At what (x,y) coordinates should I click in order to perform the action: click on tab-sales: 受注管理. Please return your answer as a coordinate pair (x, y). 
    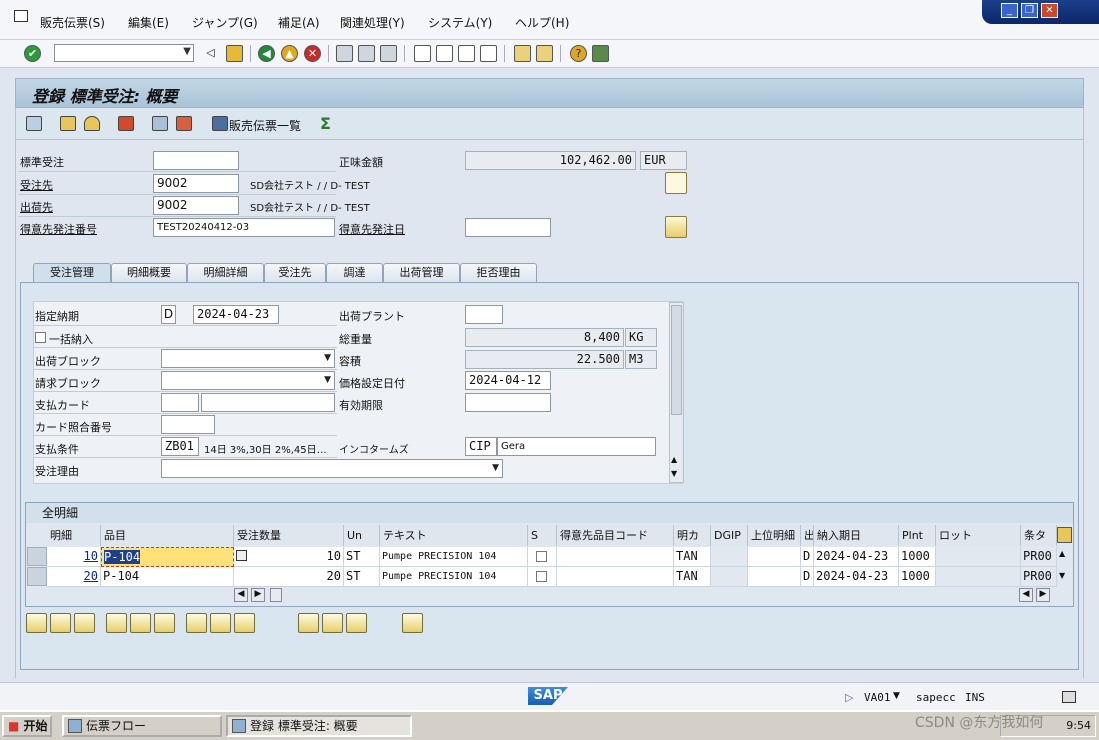
    Looking at the image, I should click on (72, 272).